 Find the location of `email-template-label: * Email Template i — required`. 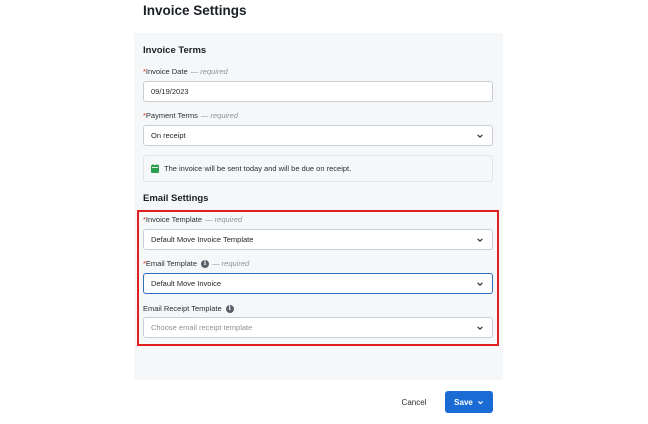

email-template-label: * Email Template i — required is located at coordinates (196, 263).